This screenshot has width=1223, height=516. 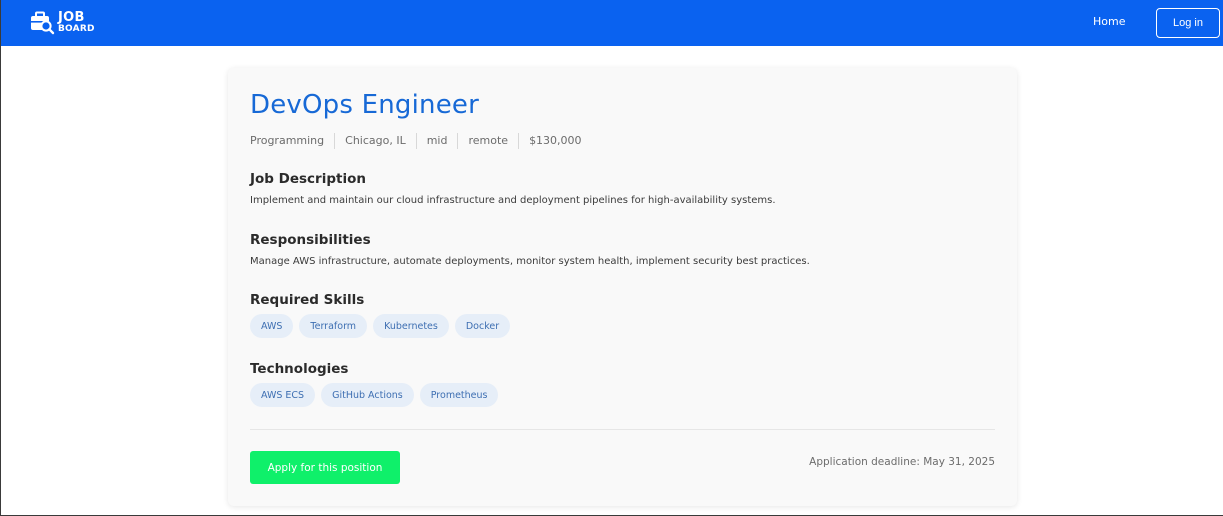 I want to click on job-salary: $130,000, so click(x=555, y=141).